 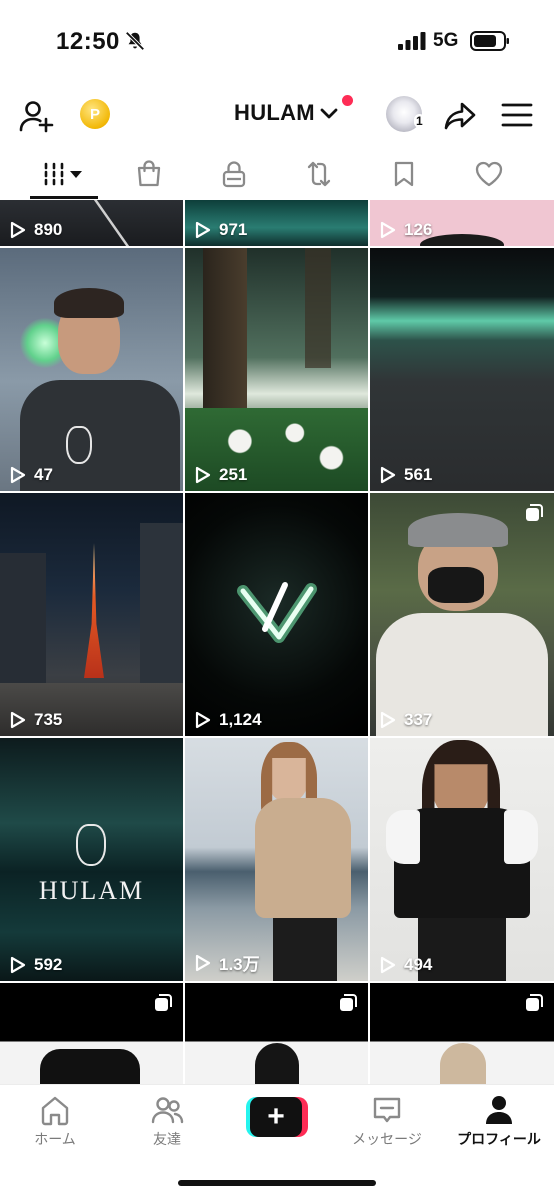 I want to click on video-thumbnail: 735, so click(x=91, y=614).